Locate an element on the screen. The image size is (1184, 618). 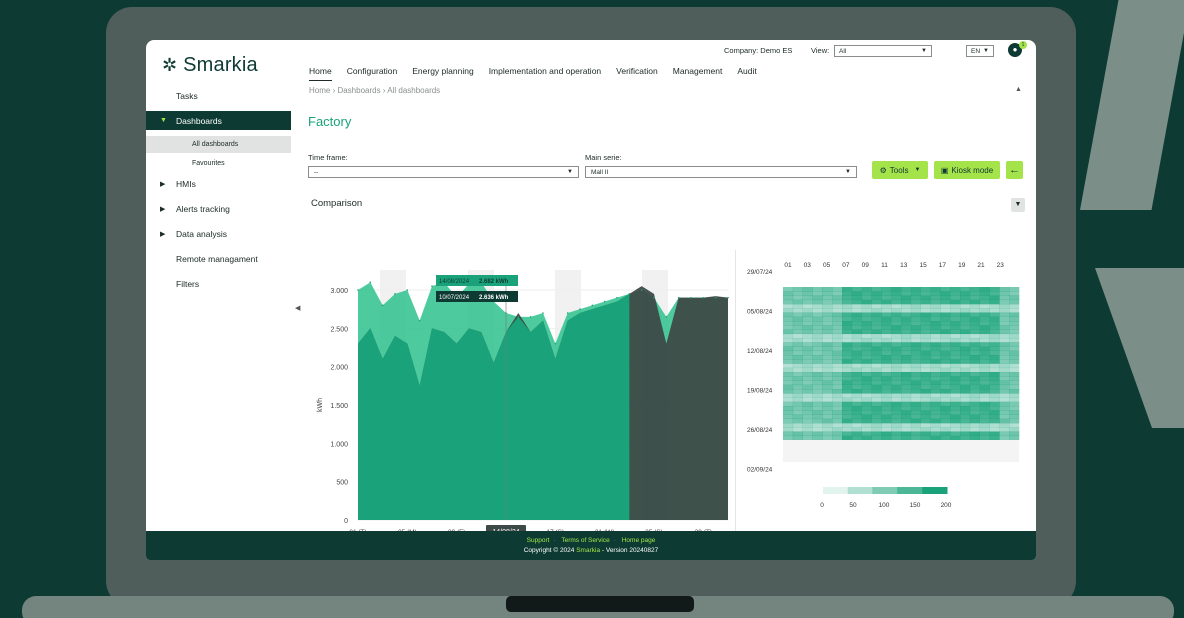
nav-home: Home is located at coordinates (320, 73).